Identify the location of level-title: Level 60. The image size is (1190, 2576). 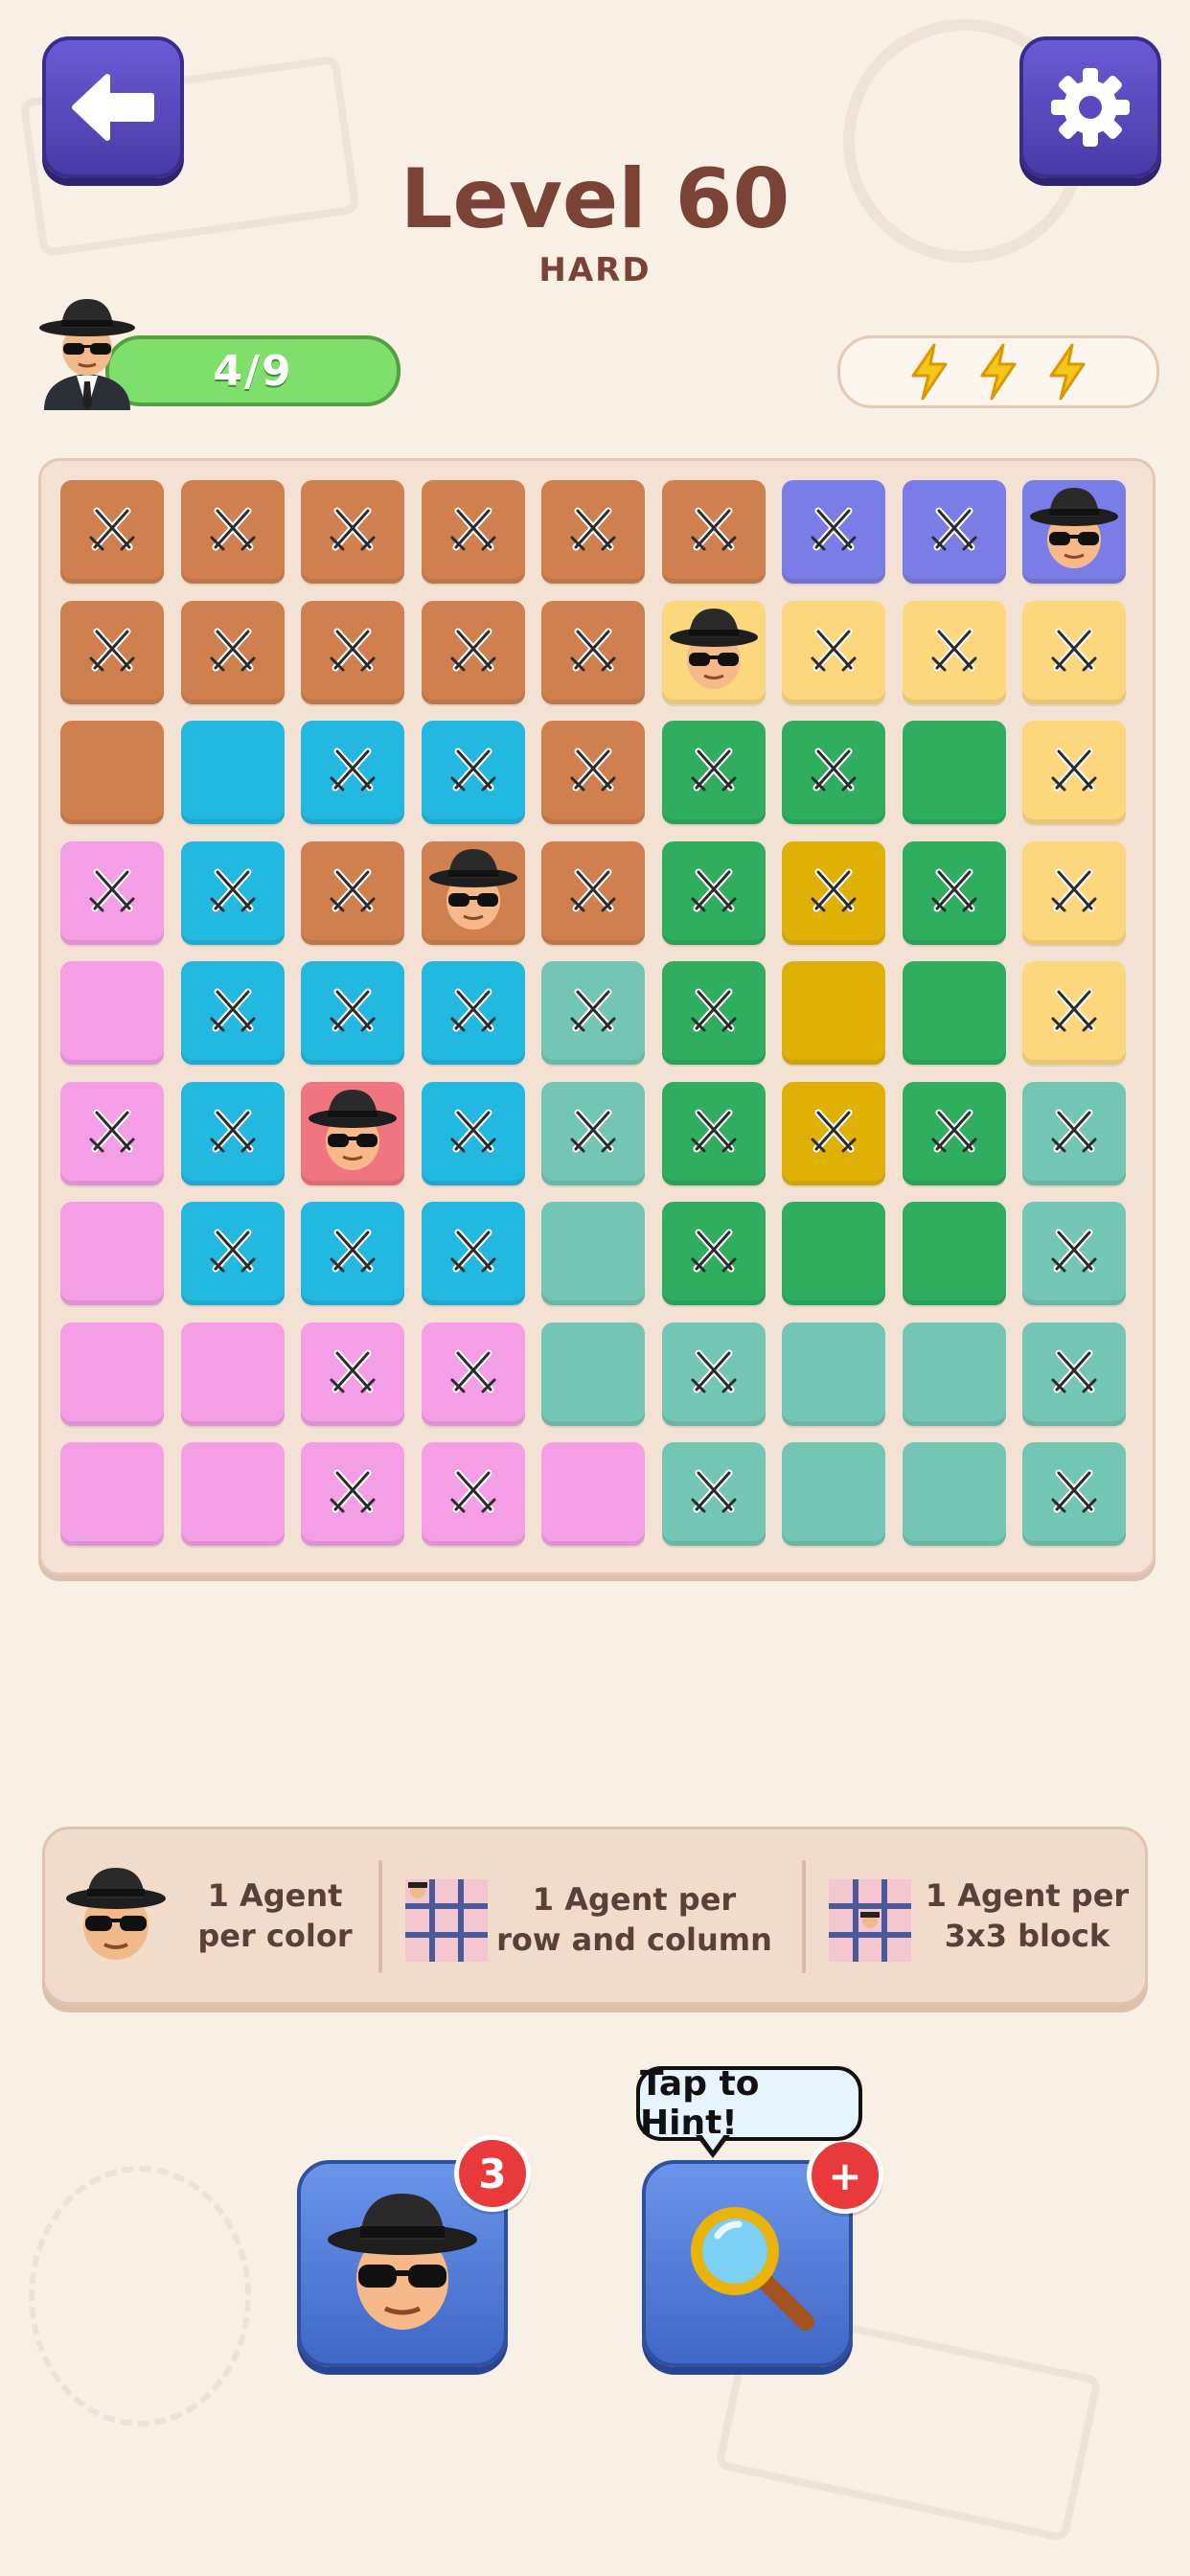
(595, 199).